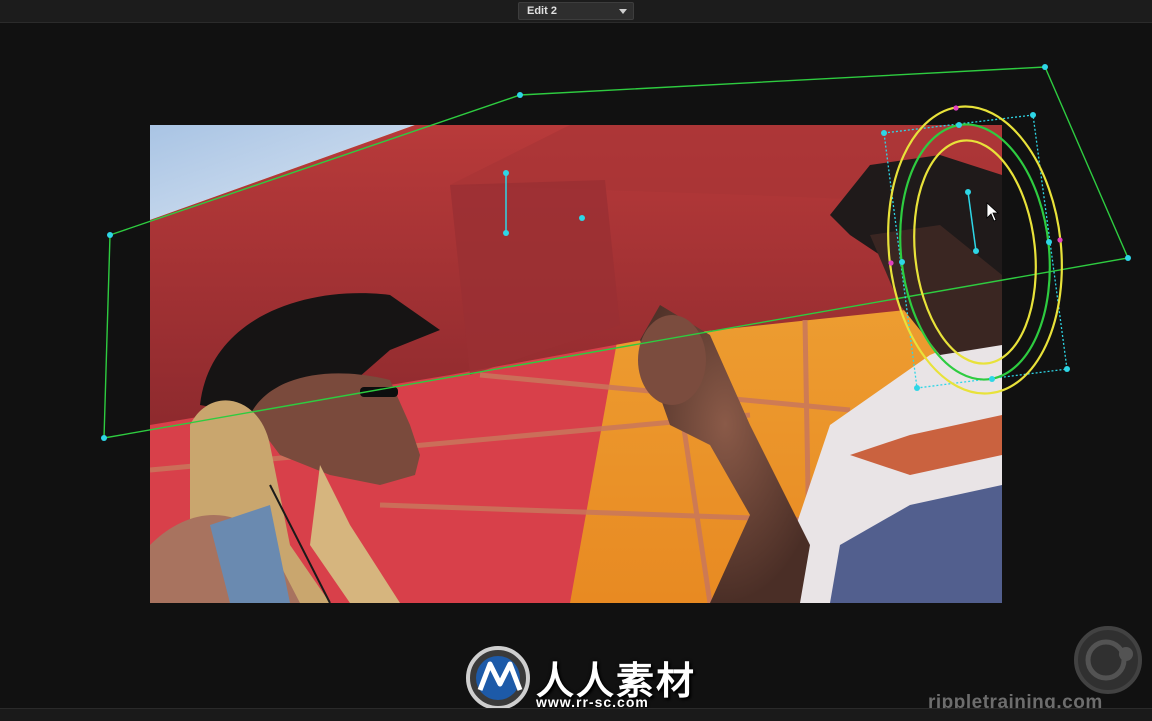 The width and height of the screenshot is (1152, 721). I want to click on ripple-training-logo, so click(1108, 660).